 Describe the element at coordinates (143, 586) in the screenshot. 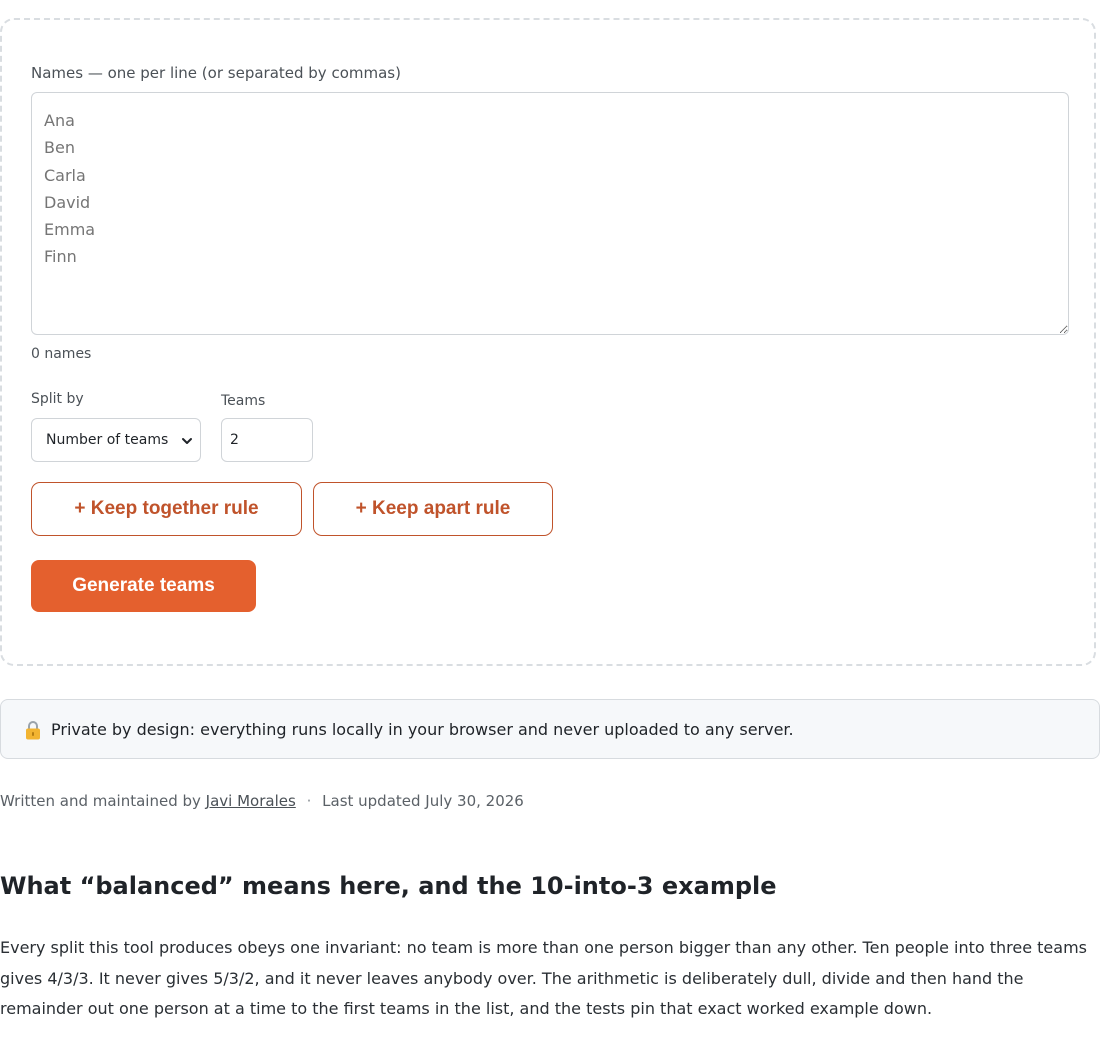

I see `generate-teams-button: Generate teams` at that location.